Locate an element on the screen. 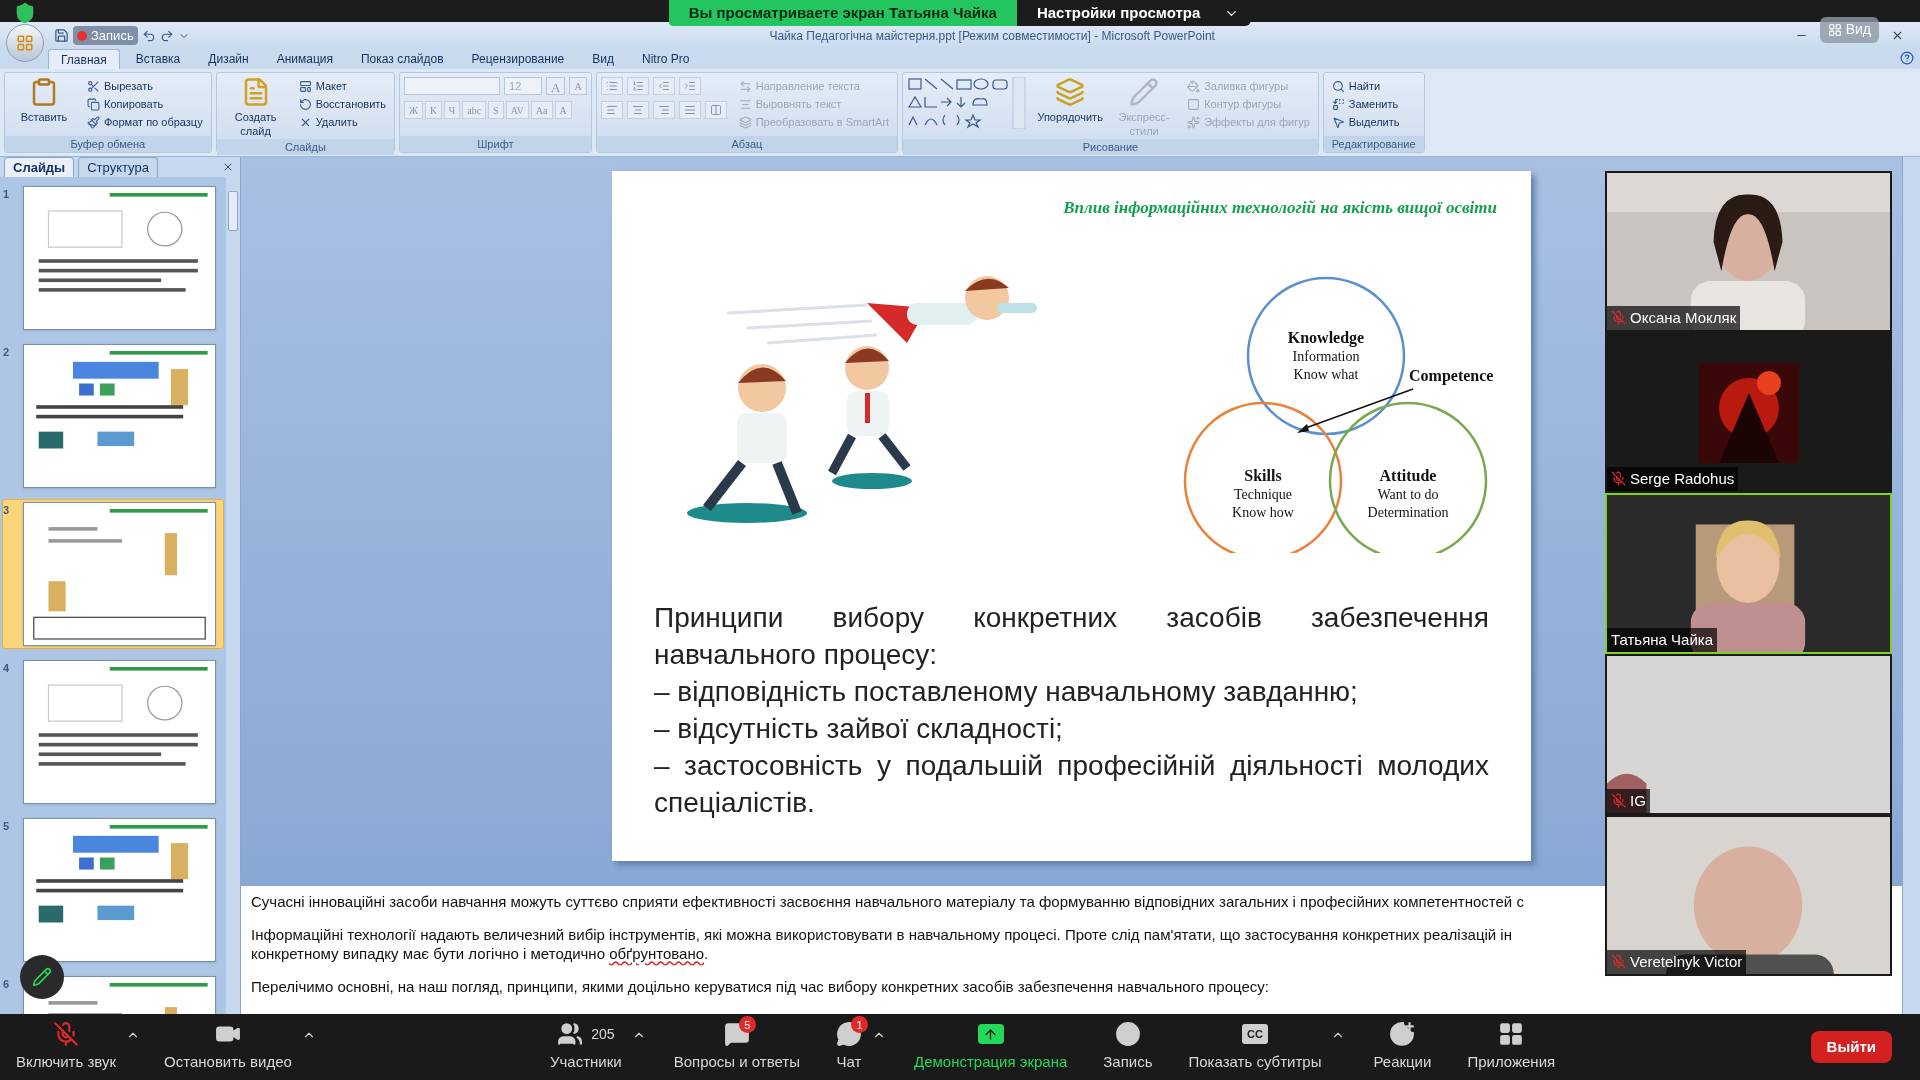 This screenshot has height=1080, width=1920. smiley-icon is located at coordinates (1402, 1034).